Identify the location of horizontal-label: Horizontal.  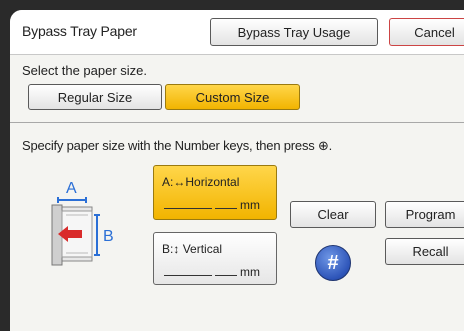
(212, 182).